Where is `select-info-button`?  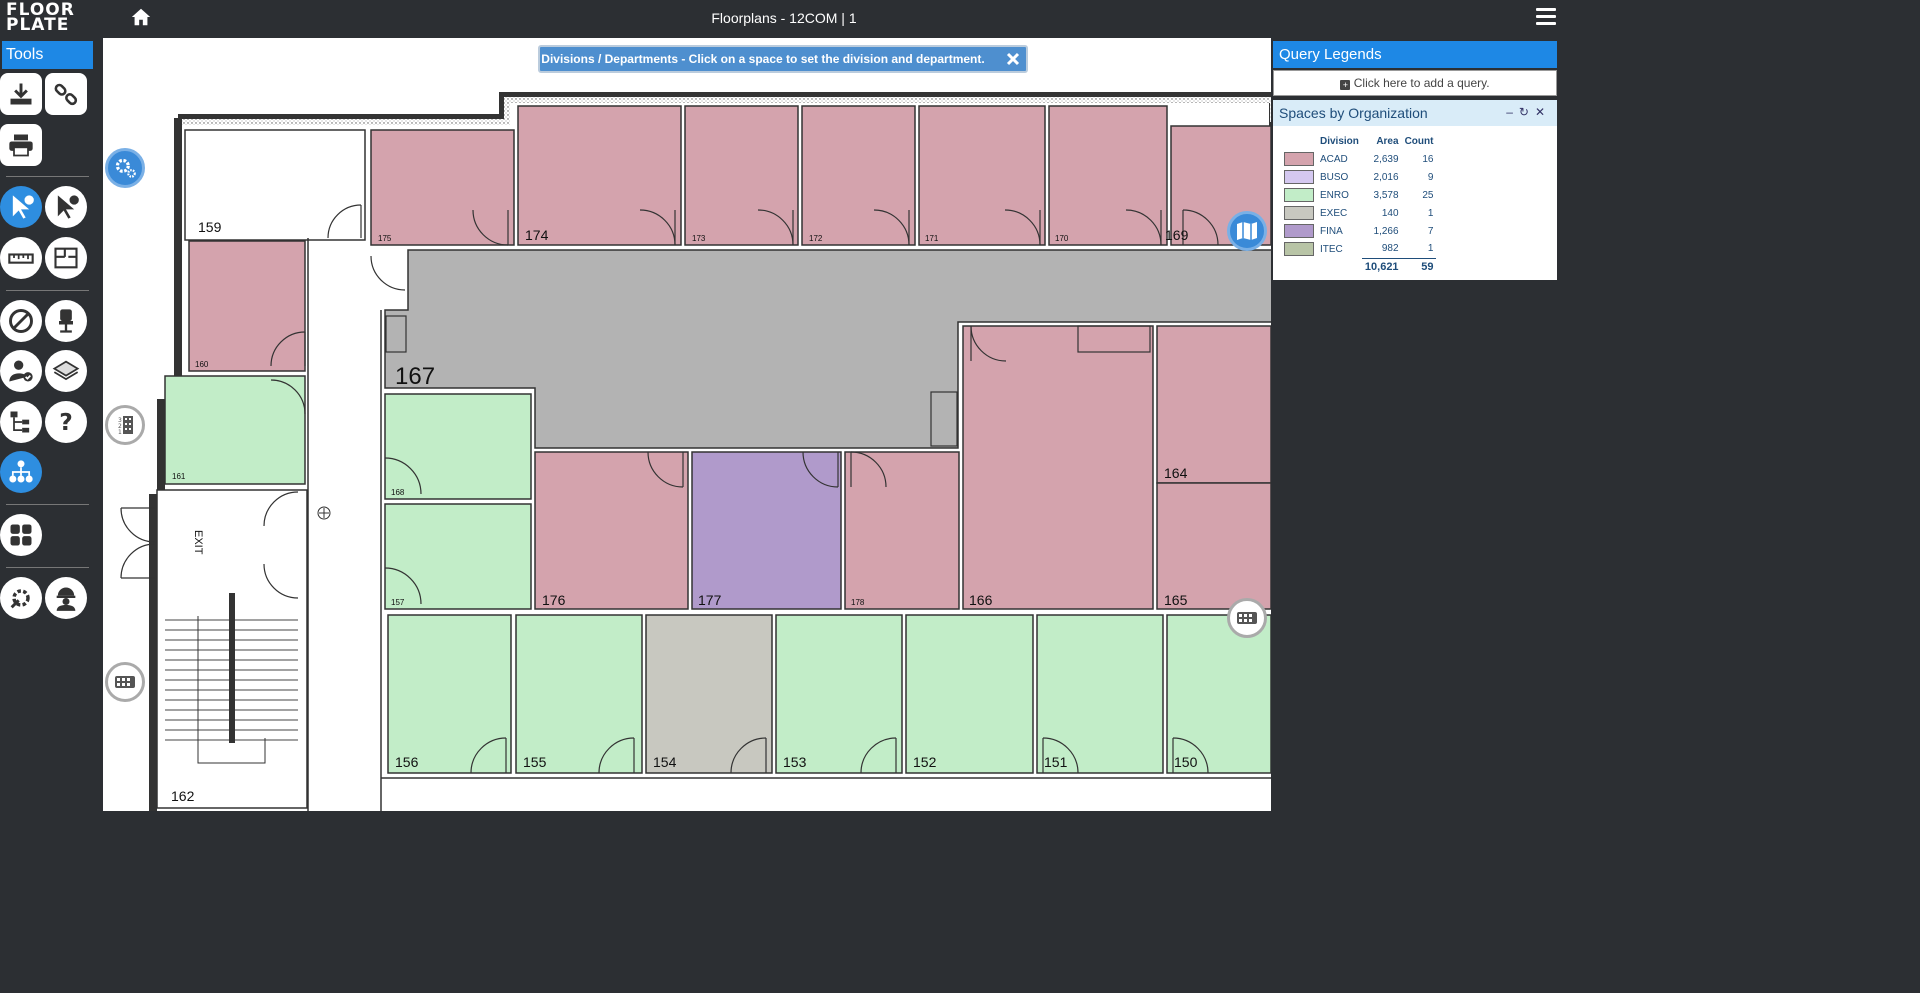 select-info-button is located at coordinates (21, 207).